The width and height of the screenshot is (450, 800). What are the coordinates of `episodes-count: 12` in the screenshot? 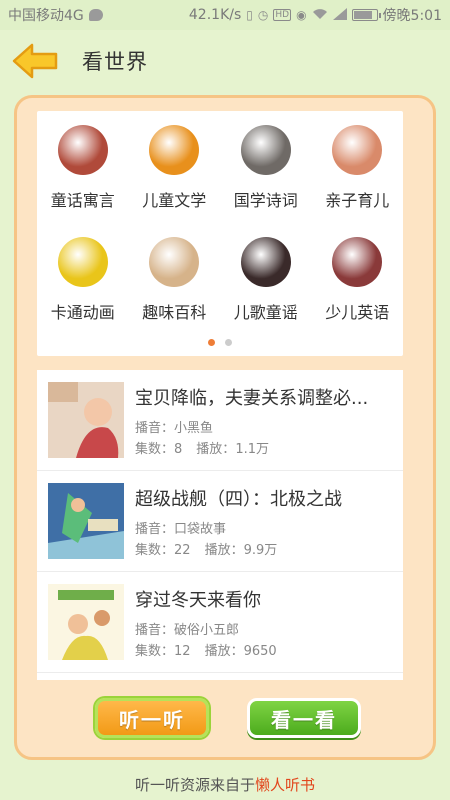 It's located at (182, 651).